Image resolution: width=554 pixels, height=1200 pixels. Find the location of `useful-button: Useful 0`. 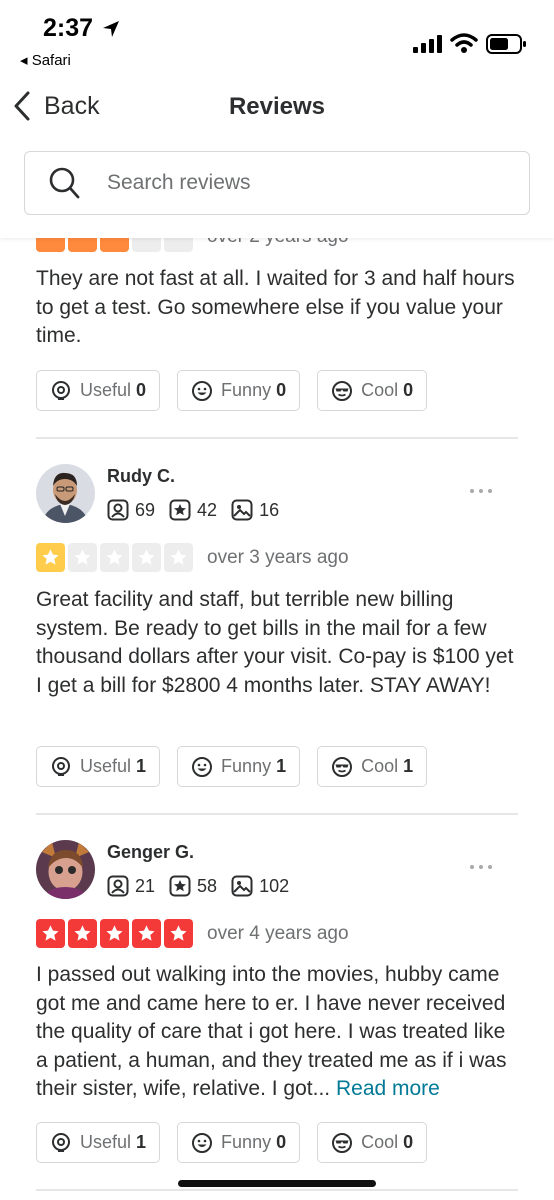

useful-button: Useful 0 is located at coordinates (98, 390).